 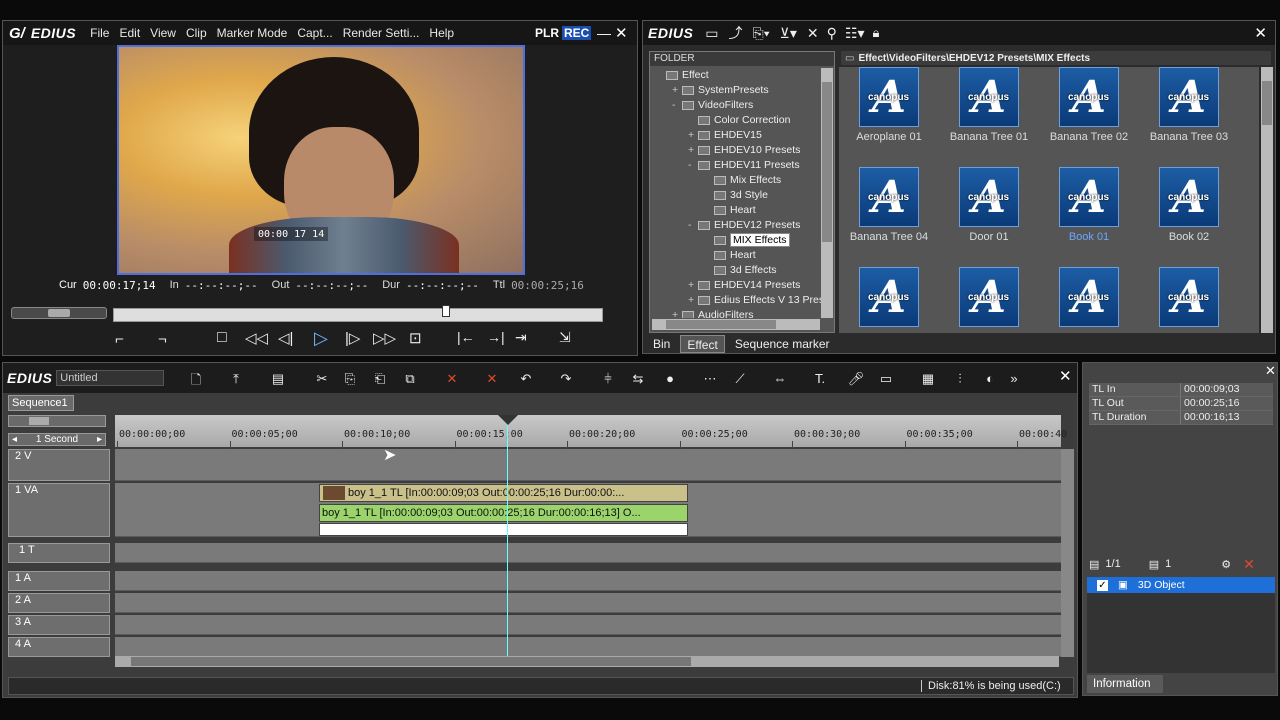 I want to click on link-icon: ⇆, so click(x=638, y=379).